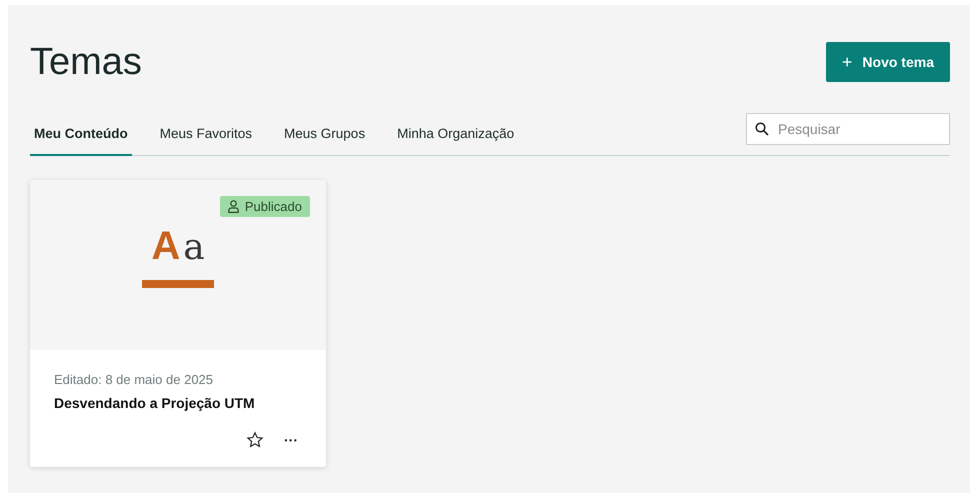 The width and height of the screenshot is (976, 493). I want to click on star-icon, so click(255, 440).